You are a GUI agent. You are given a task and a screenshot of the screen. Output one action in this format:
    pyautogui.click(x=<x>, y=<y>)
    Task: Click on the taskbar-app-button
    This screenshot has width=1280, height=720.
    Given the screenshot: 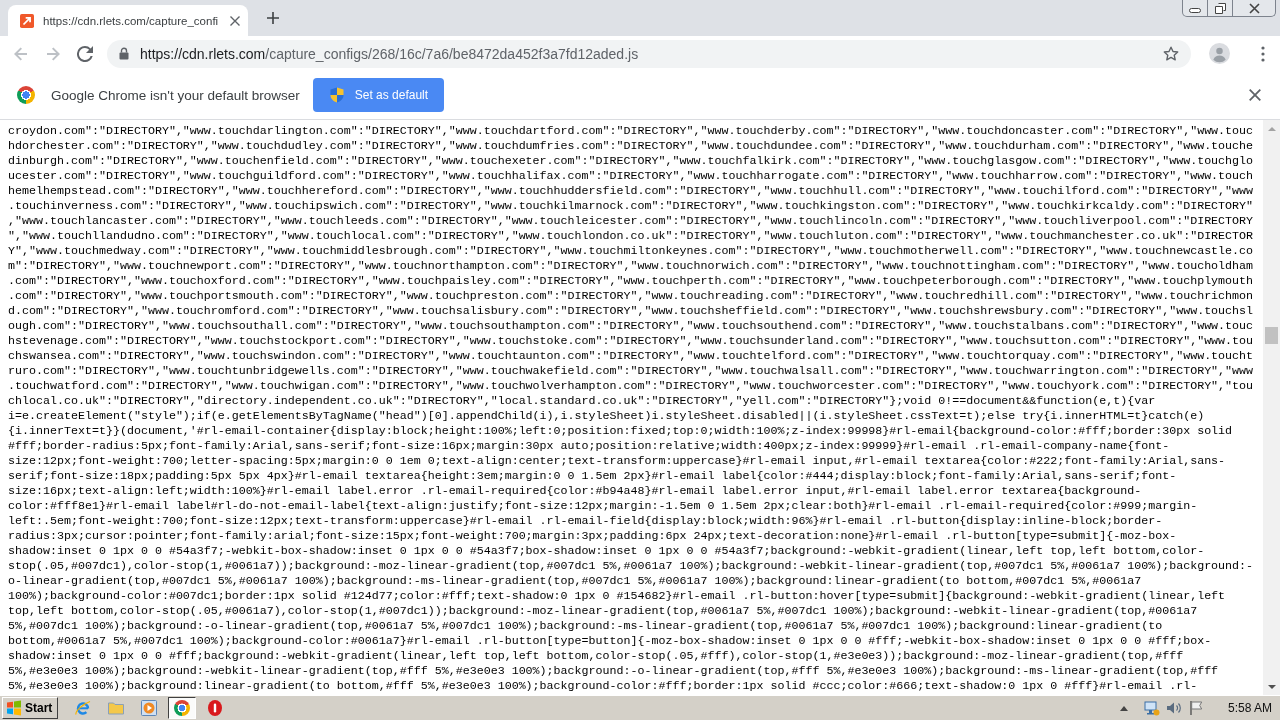 What is the action you would take?
    pyautogui.click(x=182, y=708)
    